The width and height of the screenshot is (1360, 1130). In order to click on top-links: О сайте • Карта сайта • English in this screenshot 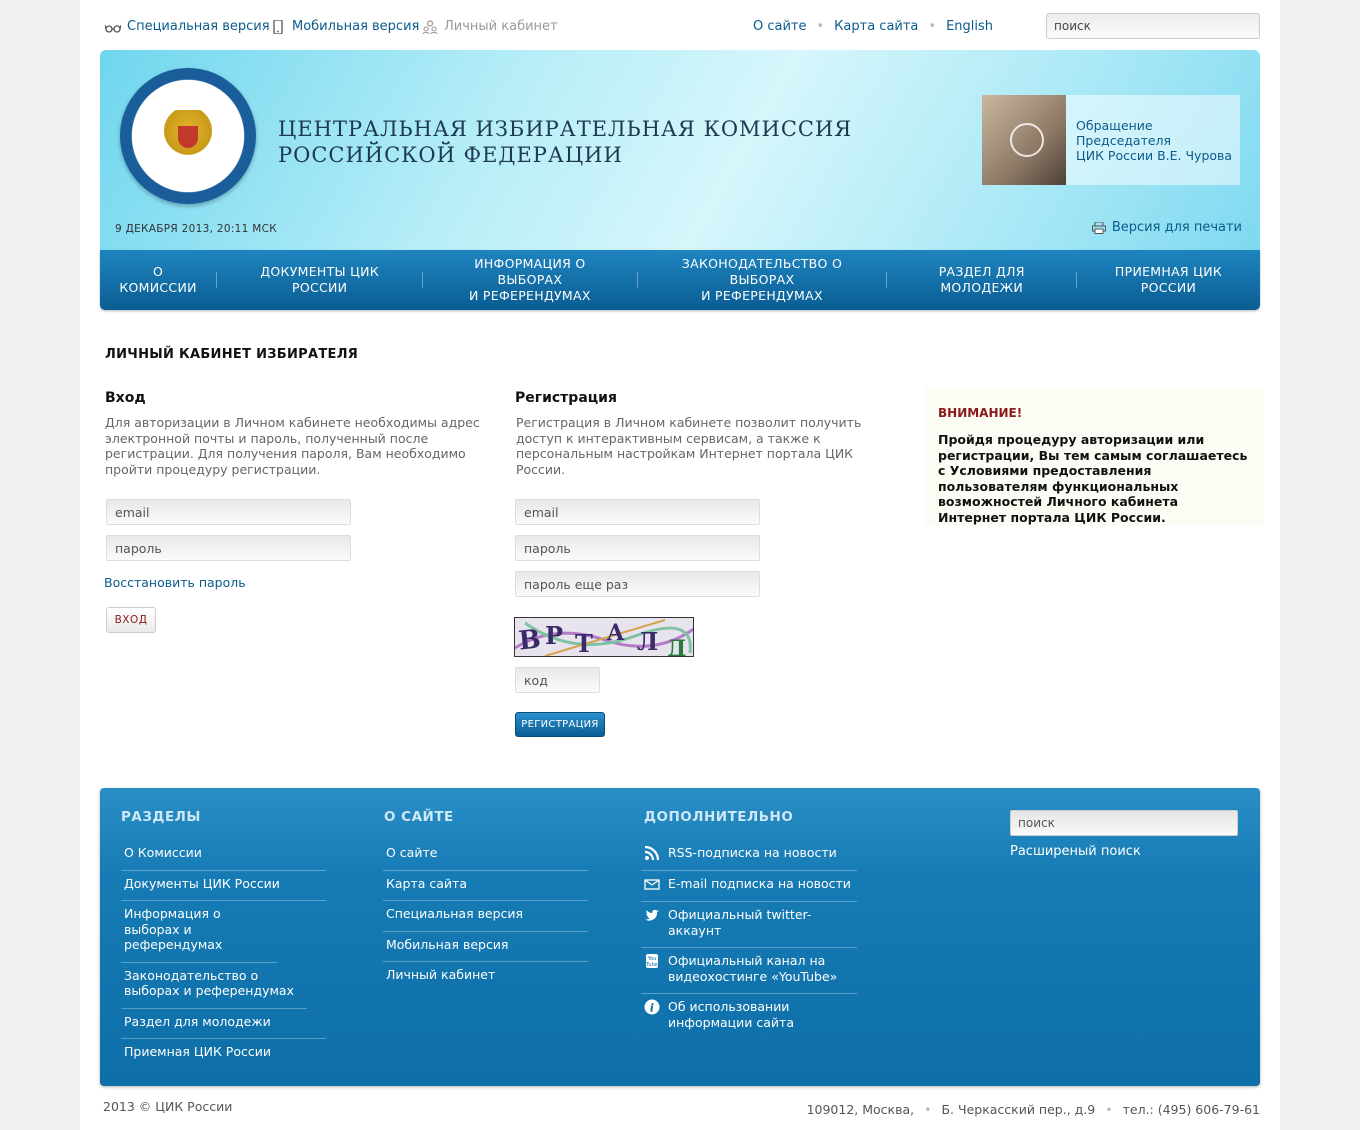, I will do `click(873, 26)`.